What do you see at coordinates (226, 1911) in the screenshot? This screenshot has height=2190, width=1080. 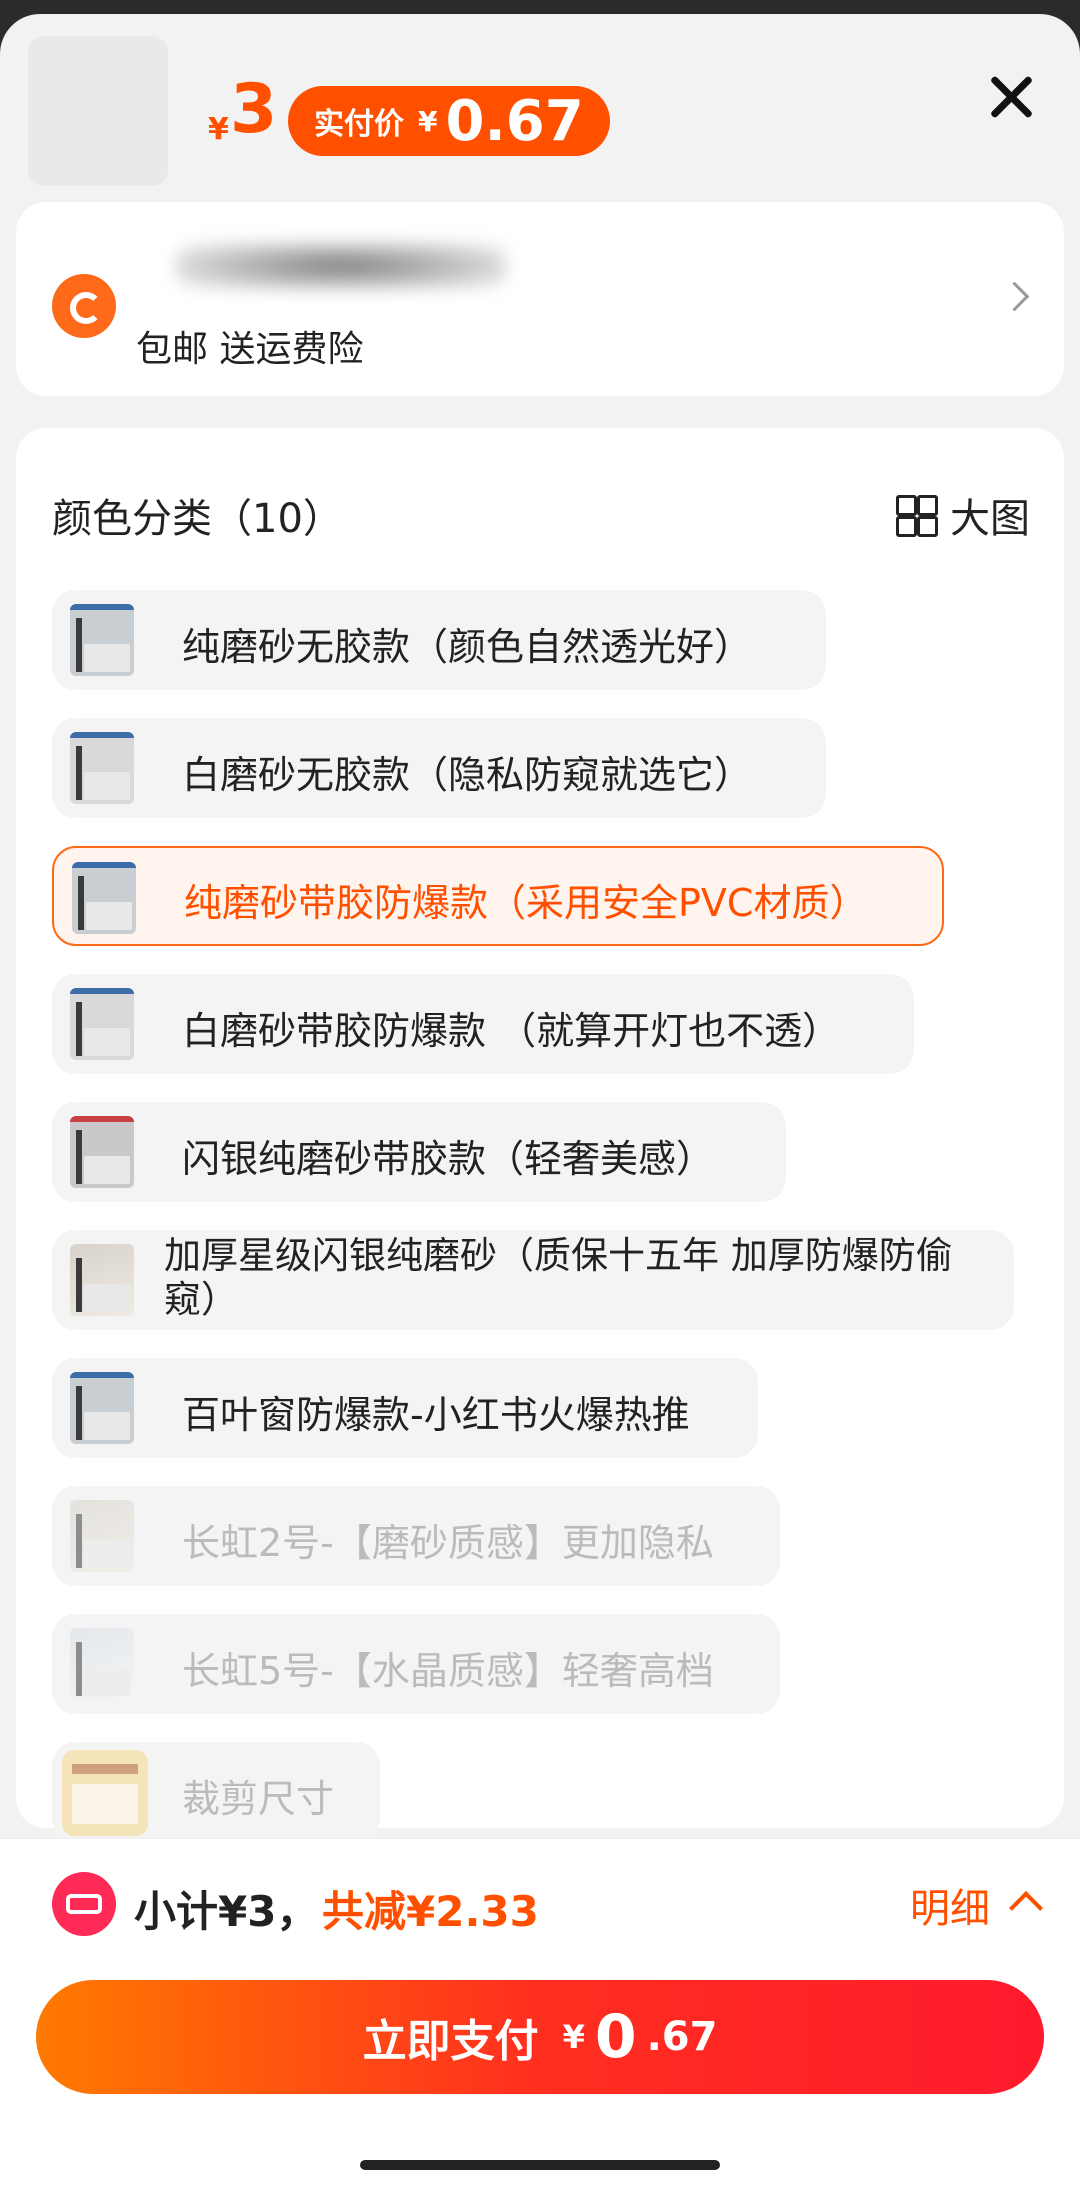 I see `subtotal-text: 小计¥3，` at bounding box center [226, 1911].